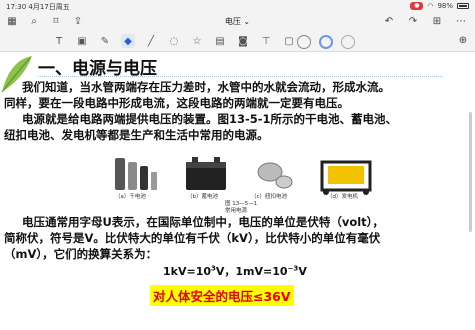  What do you see at coordinates (136, 135) in the screenshot?
I see `paragraph-line: 纽扣电池、发电机等都是生产和生活中常用的电源。` at bounding box center [136, 135].